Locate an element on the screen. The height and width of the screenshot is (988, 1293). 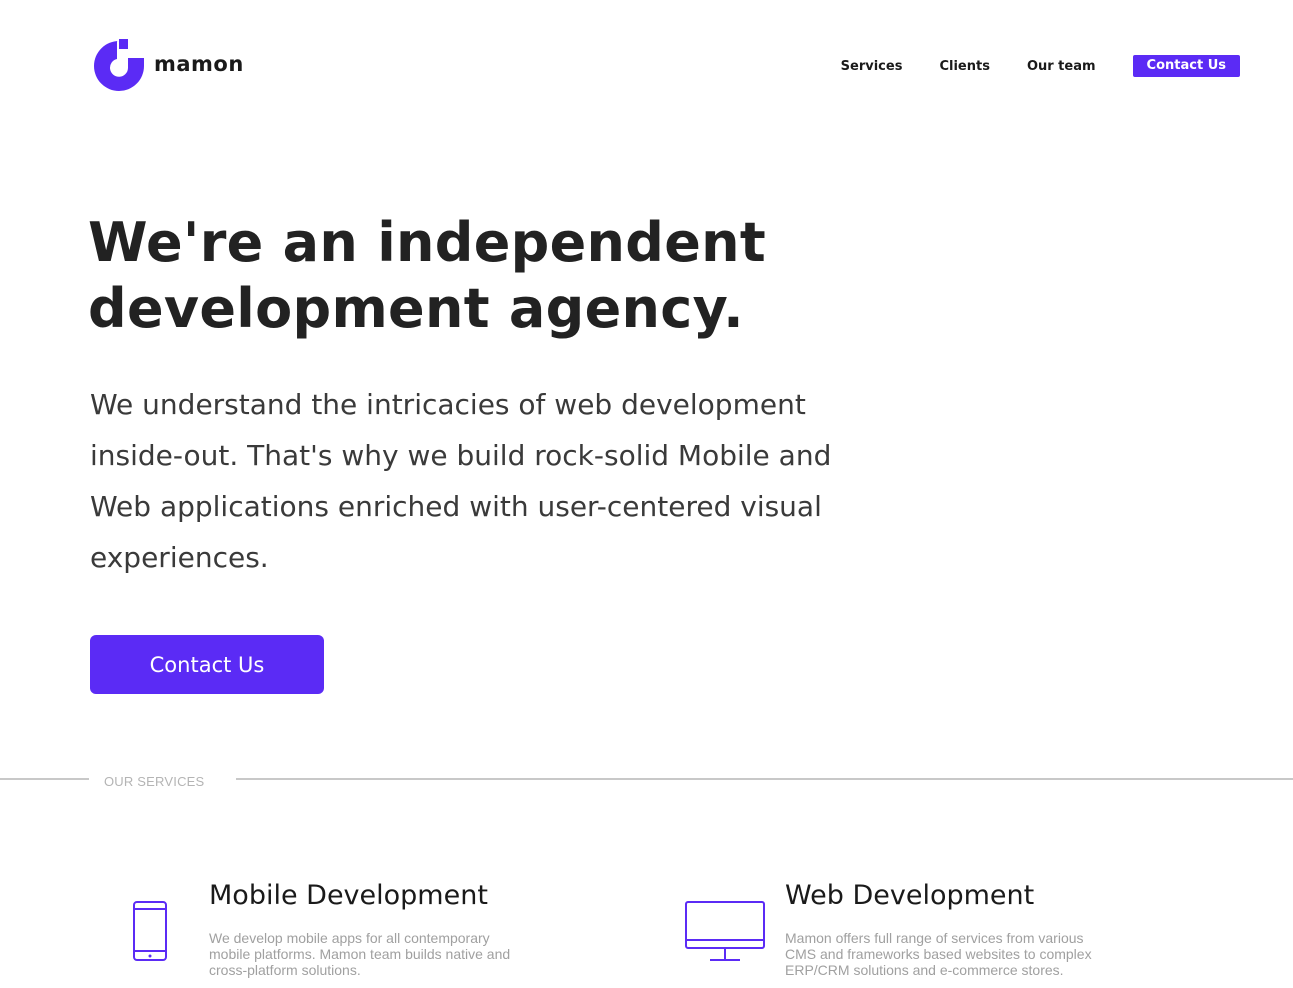
mamon-logo-icon is located at coordinates (119, 66).